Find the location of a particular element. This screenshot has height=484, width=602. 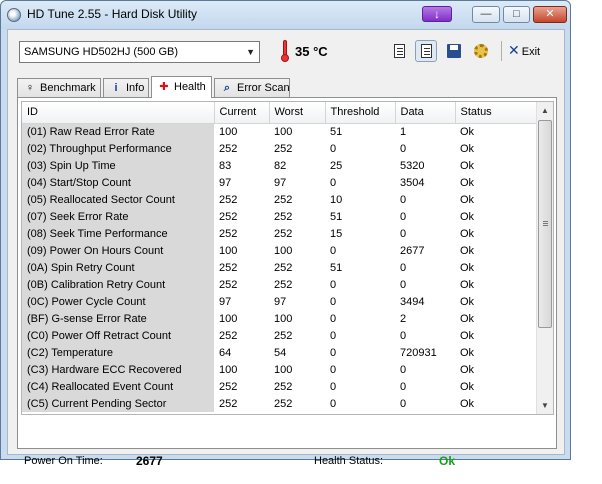

copy-text-button is located at coordinates (426, 51).